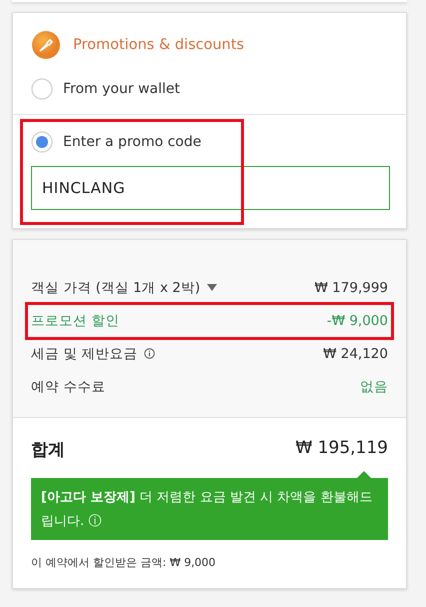 The height and width of the screenshot is (607, 426). I want to click on price-label: 예약 수수료, so click(68, 387).